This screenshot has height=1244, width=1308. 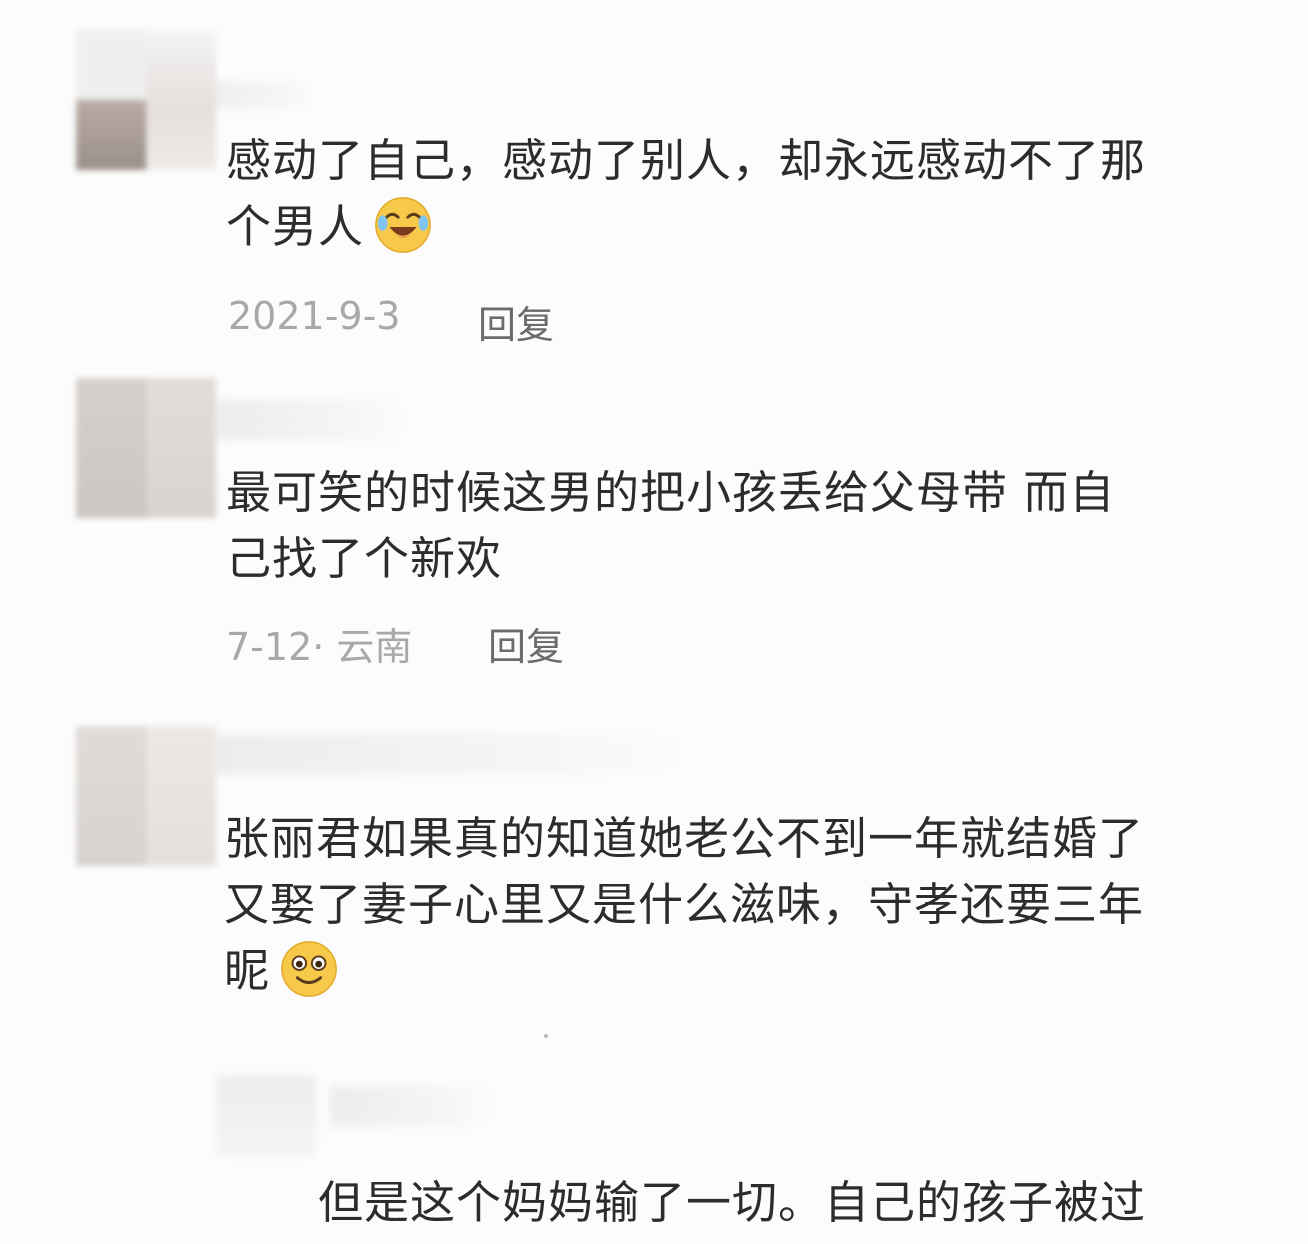 I want to click on comment-text-line: 己找了个新欢, so click(x=364, y=558).